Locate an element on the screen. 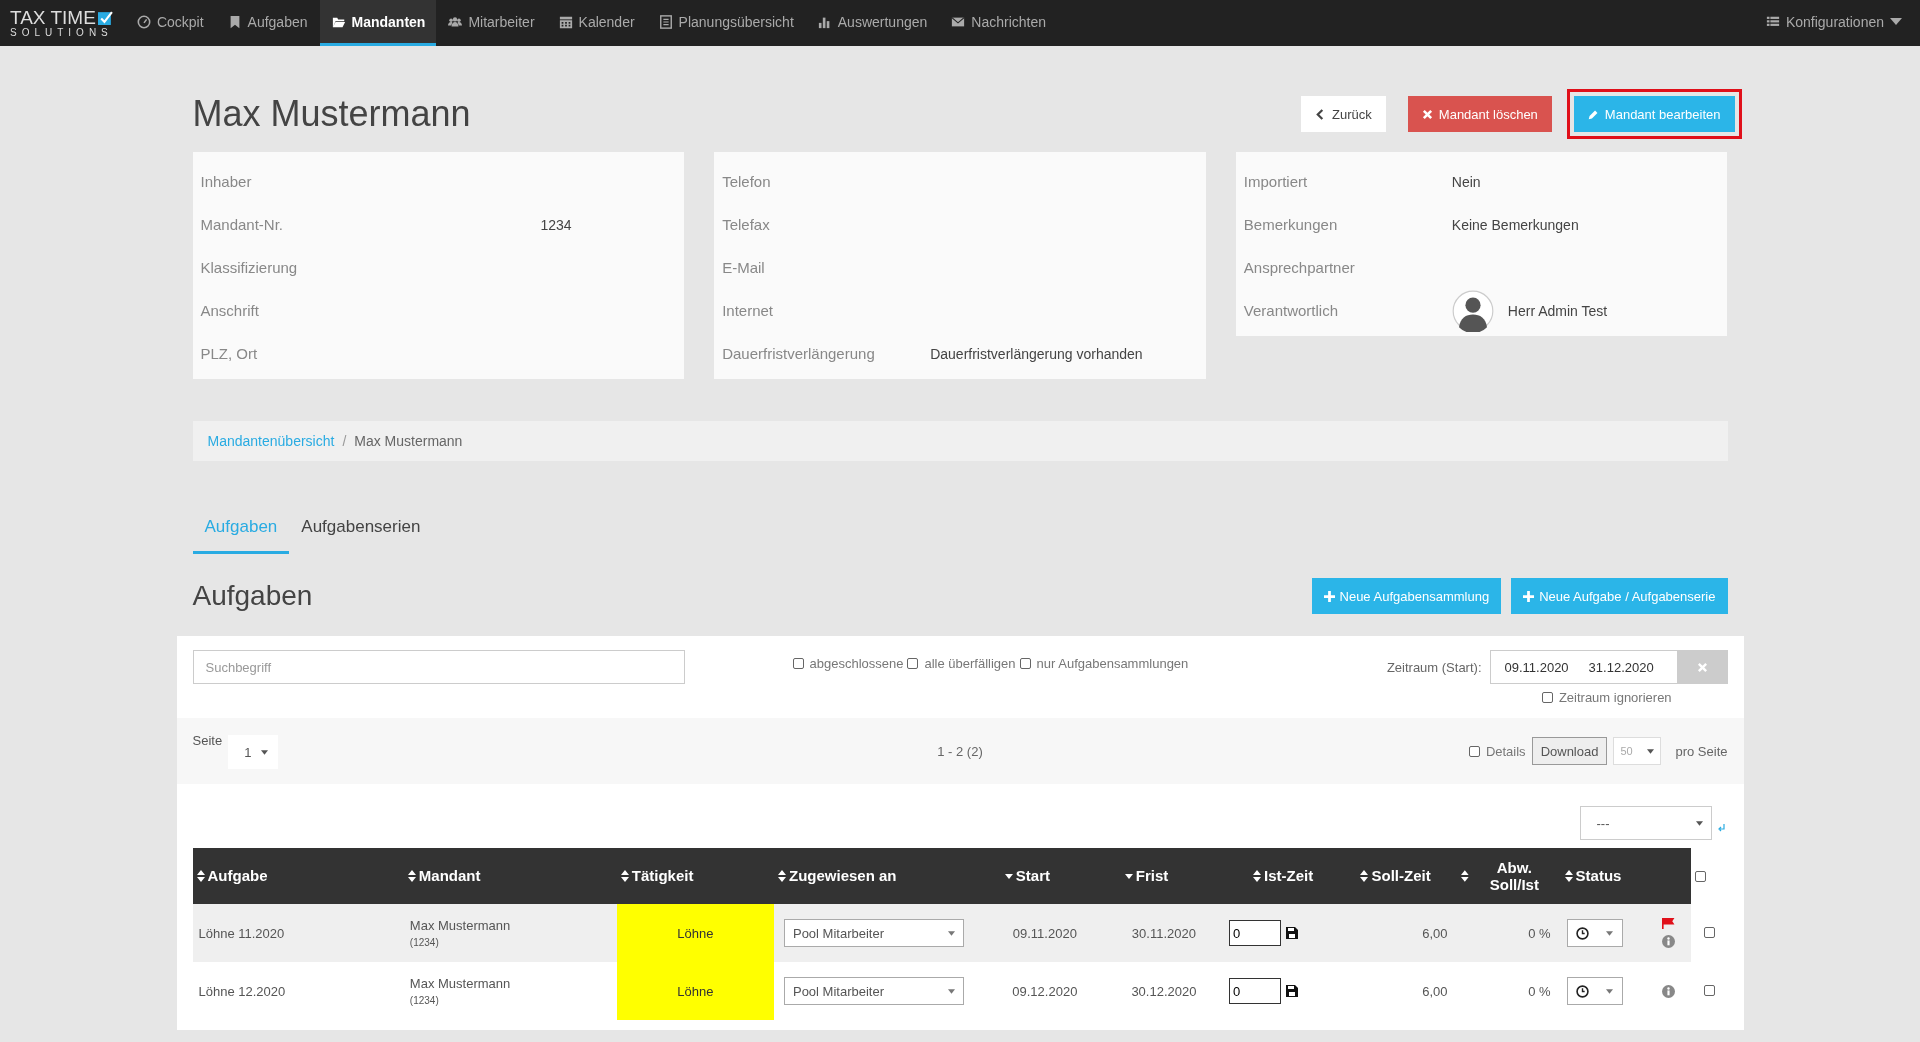 This screenshot has height=1042, width=1920. date-range-field: 09.11.2020 31.12.2020 is located at coordinates (1583, 667).